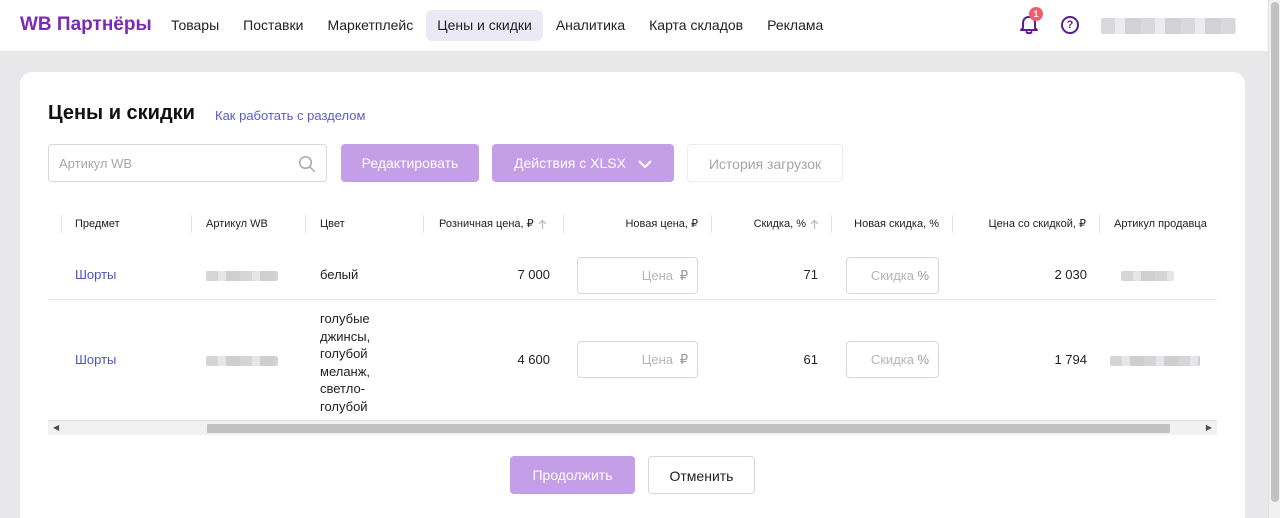 This screenshot has height=518, width=1280. I want to click on column-header-subject: Предмет, so click(97, 224).